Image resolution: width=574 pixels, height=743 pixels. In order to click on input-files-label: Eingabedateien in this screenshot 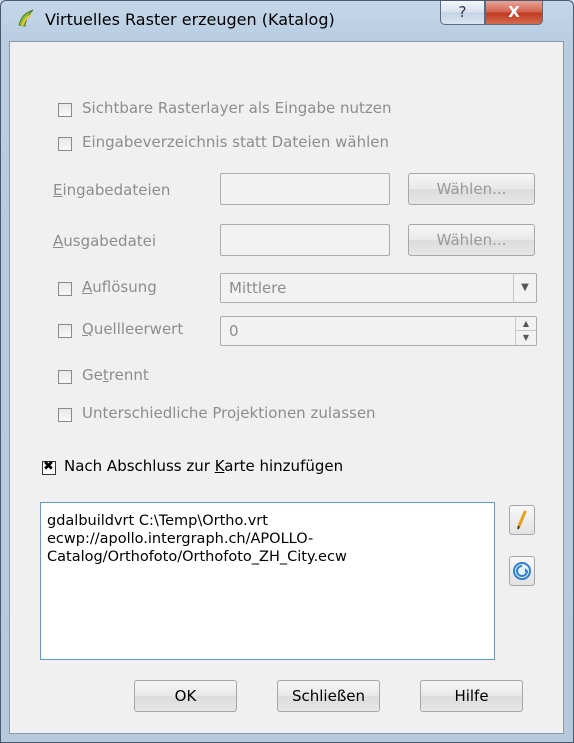, I will do `click(112, 190)`.